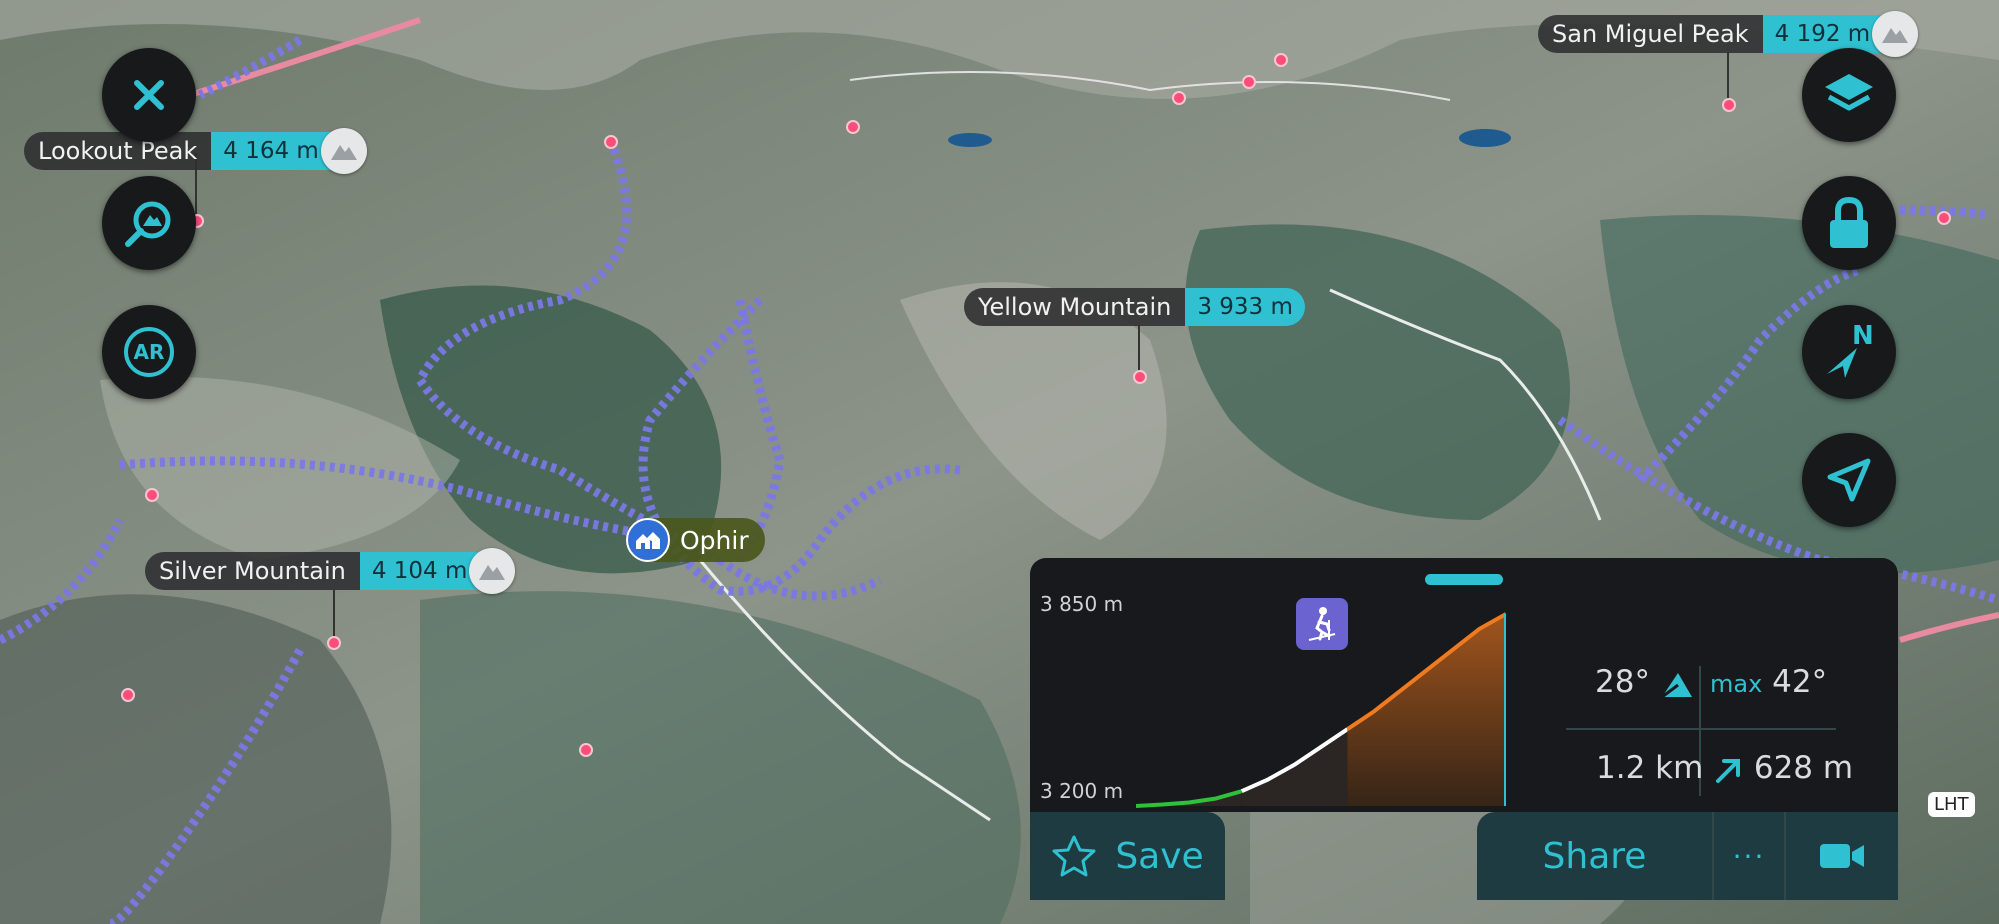 The width and height of the screenshot is (1999, 924). What do you see at coordinates (1245, 307) in the screenshot?
I see `peak-elevation: 3 933 m` at bounding box center [1245, 307].